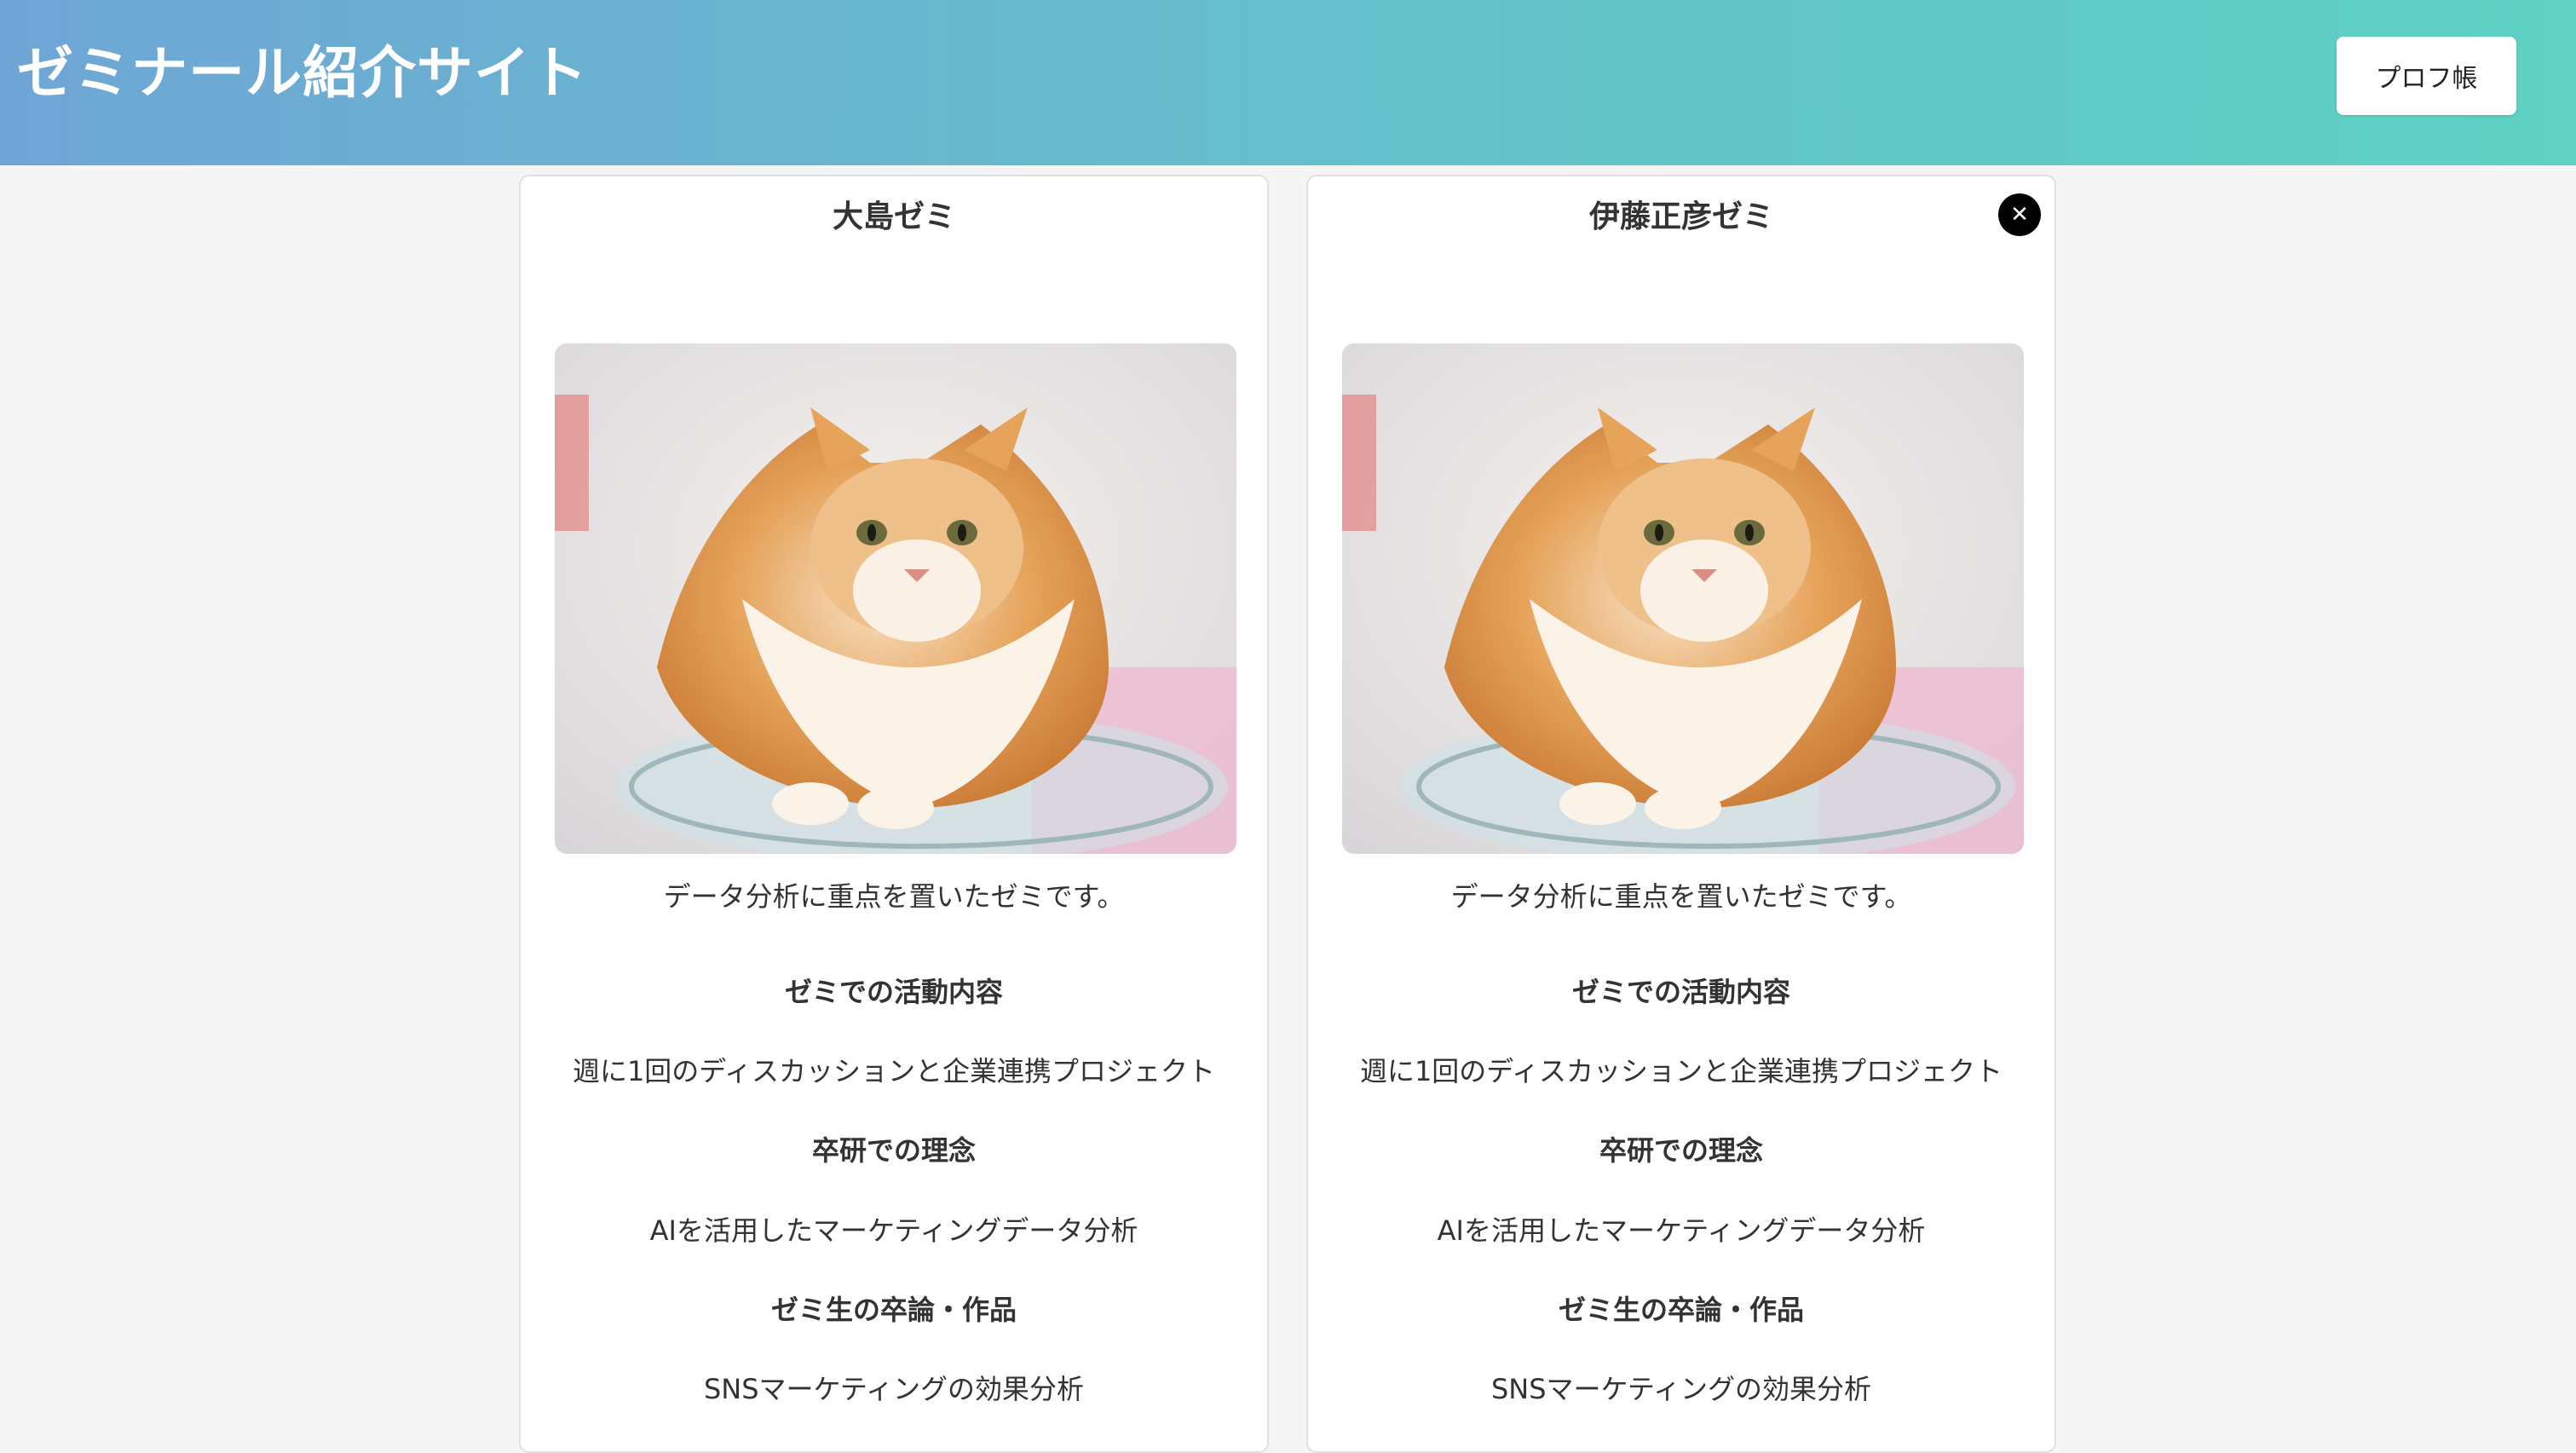  Describe the element at coordinates (2426, 76) in the screenshot. I see `profile-book-button: プロフ帳` at that location.